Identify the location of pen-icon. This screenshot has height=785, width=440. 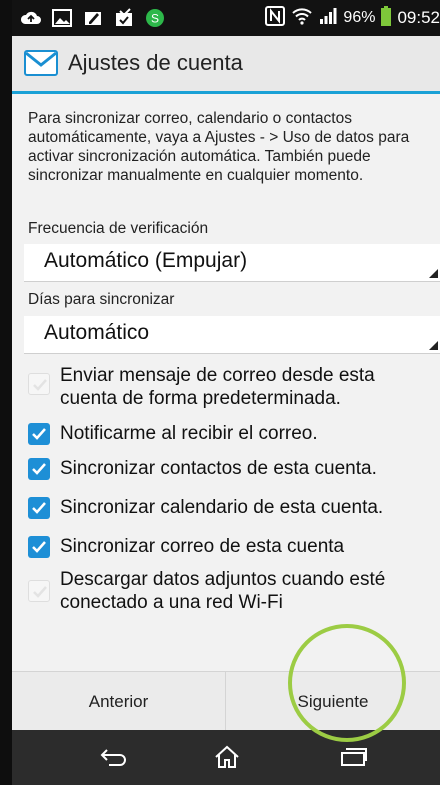
(93, 18).